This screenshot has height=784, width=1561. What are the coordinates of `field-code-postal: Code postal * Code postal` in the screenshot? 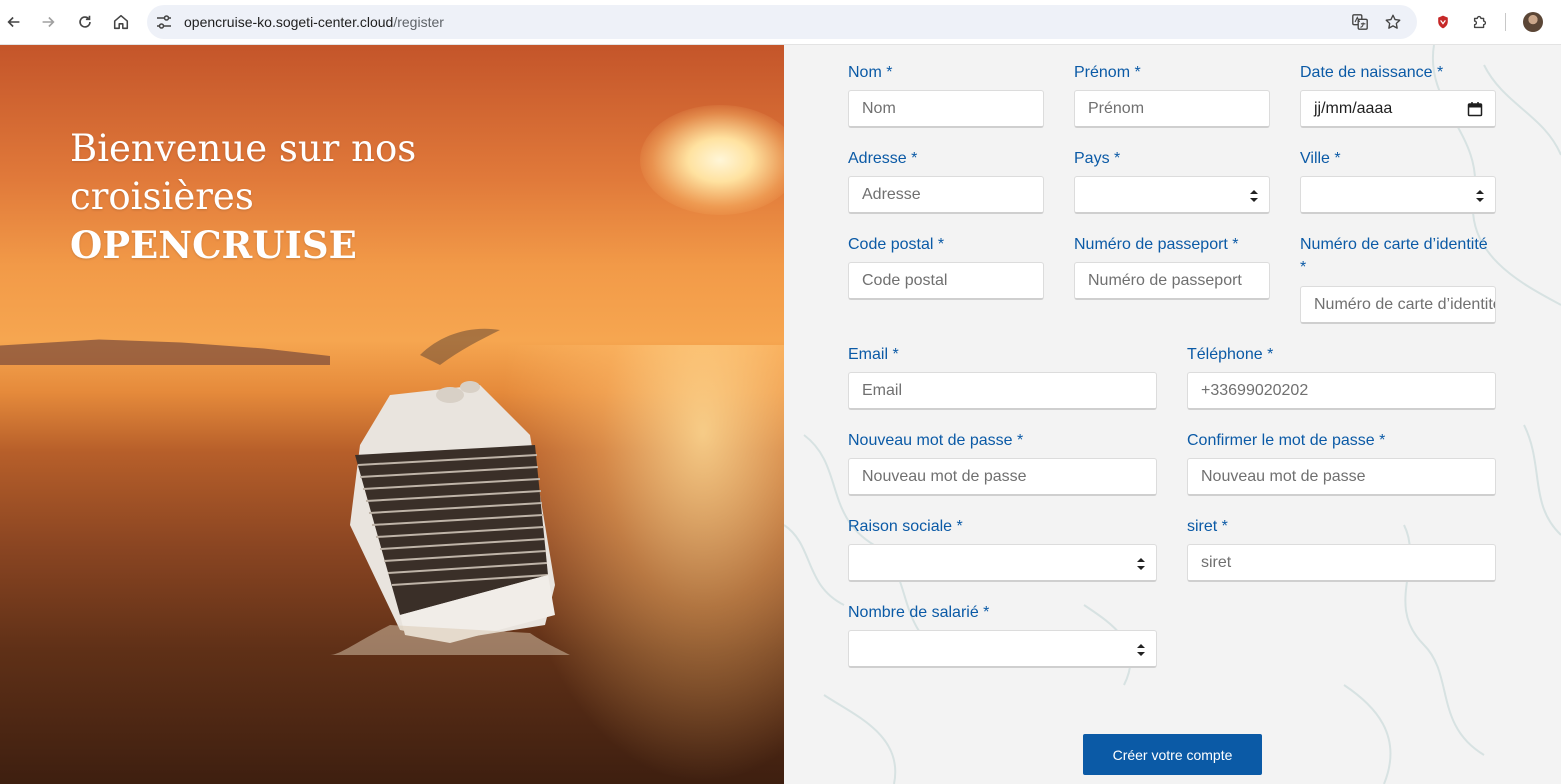 It's located at (946, 267).